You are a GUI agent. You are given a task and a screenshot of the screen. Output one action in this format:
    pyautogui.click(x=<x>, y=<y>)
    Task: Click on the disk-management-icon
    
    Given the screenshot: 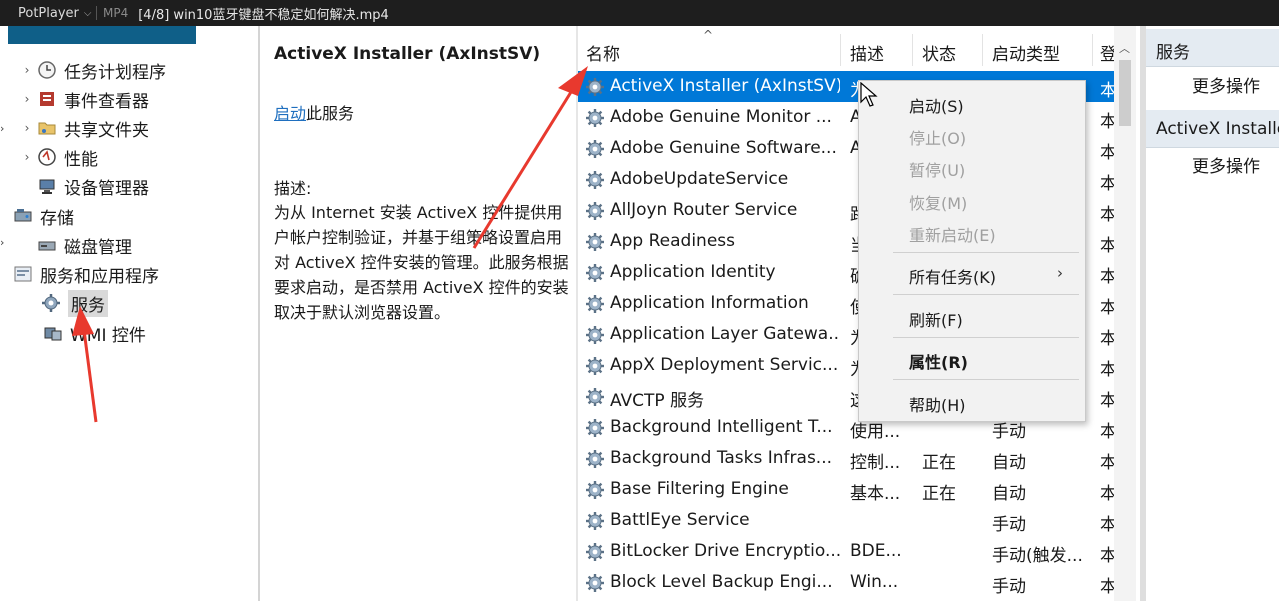 What is the action you would take?
    pyautogui.click(x=47, y=245)
    